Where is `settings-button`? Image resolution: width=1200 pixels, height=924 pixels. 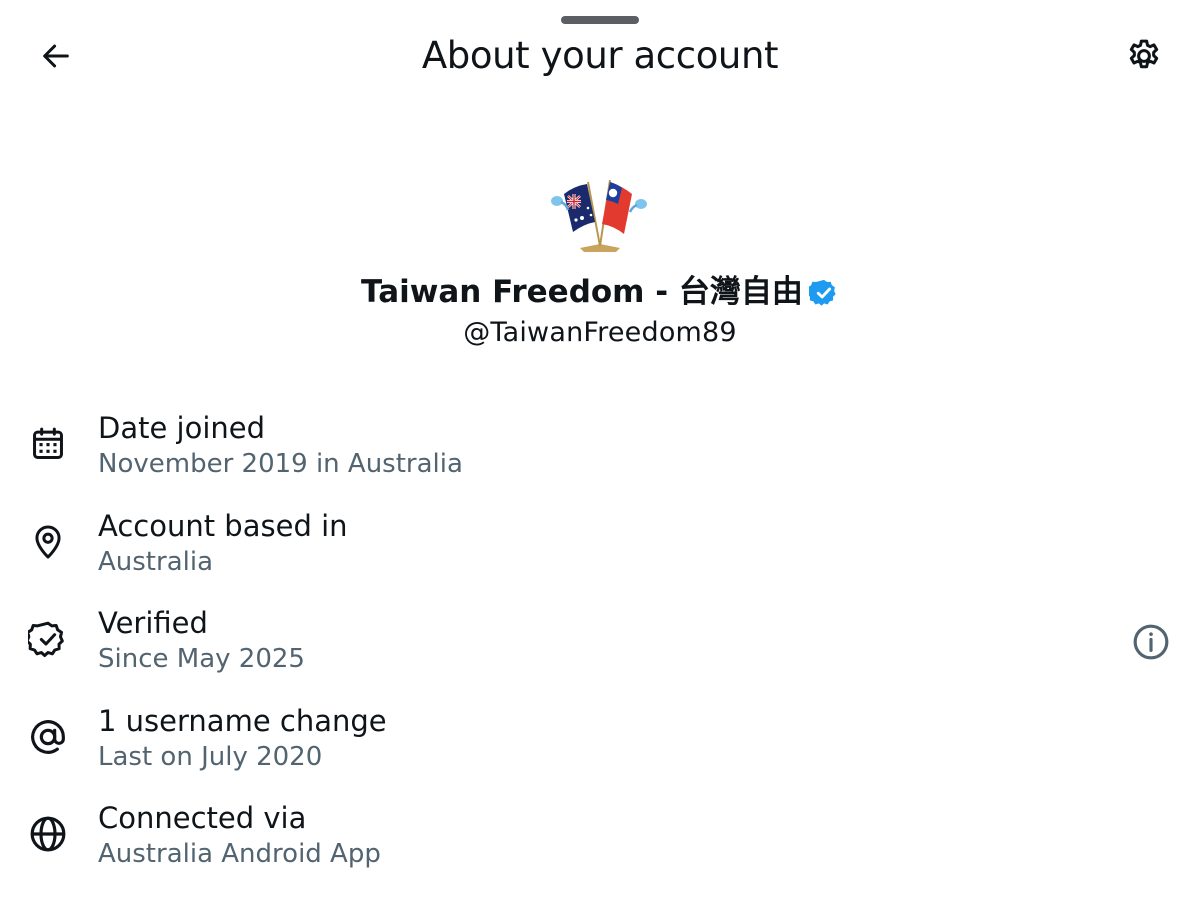
settings-button is located at coordinates (1144, 56).